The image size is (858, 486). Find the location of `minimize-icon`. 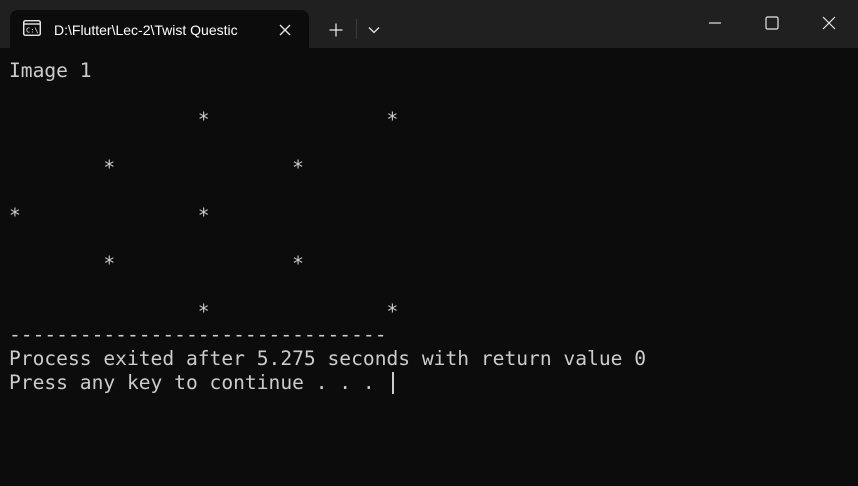

minimize-icon is located at coordinates (715, 23).